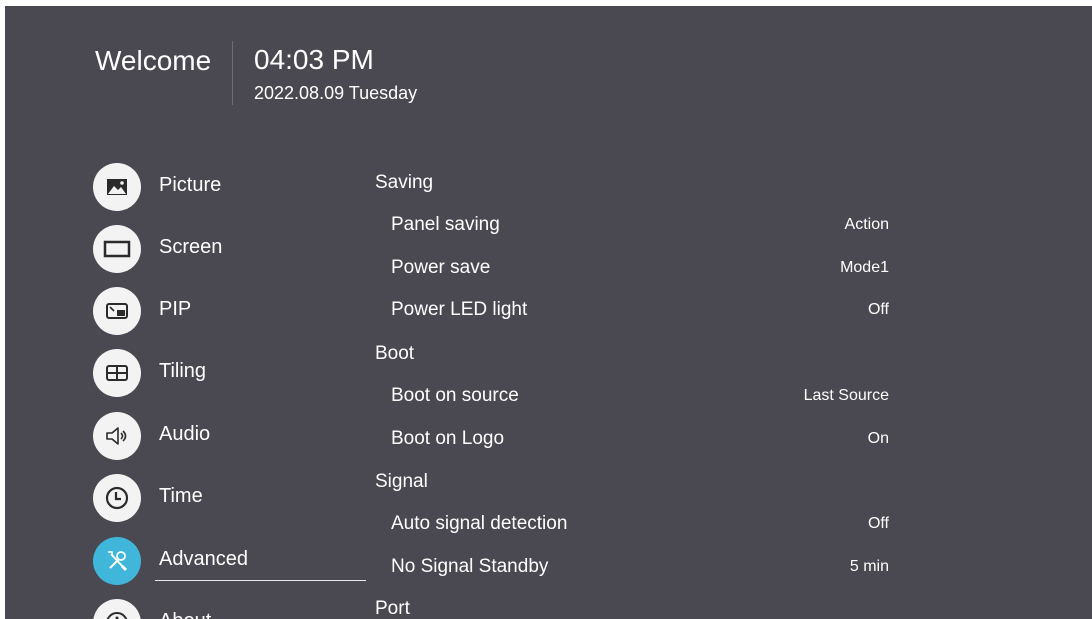 The height and width of the screenshot is (619, 1092). I want to click on setting-value: On, so click(878, 438).